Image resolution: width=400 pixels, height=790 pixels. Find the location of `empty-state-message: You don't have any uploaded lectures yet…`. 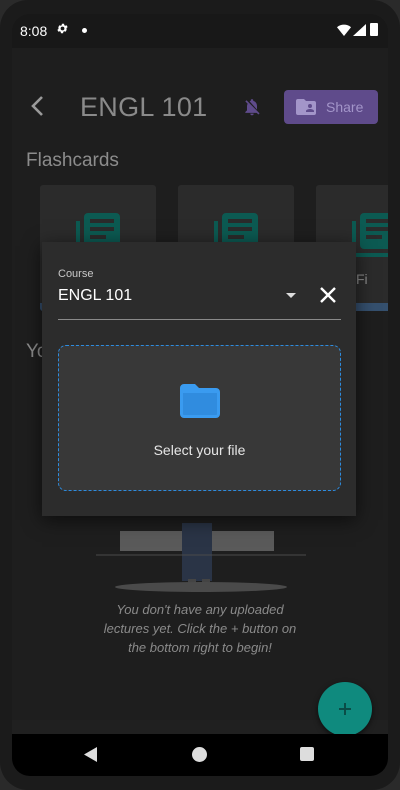

empty-state-message: You don't have any uploaded lectures yet… is located at coordinates (200, 628).